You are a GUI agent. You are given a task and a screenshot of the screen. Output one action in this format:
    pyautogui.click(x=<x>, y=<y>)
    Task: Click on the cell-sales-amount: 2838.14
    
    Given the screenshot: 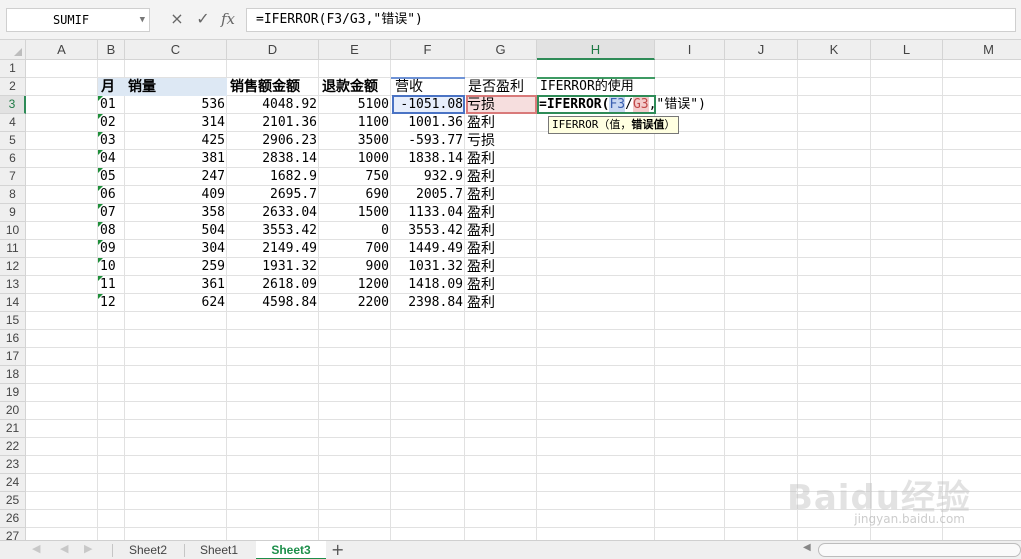 What is the action you would take?
    pyautogui.click(x=273, y=159)
    